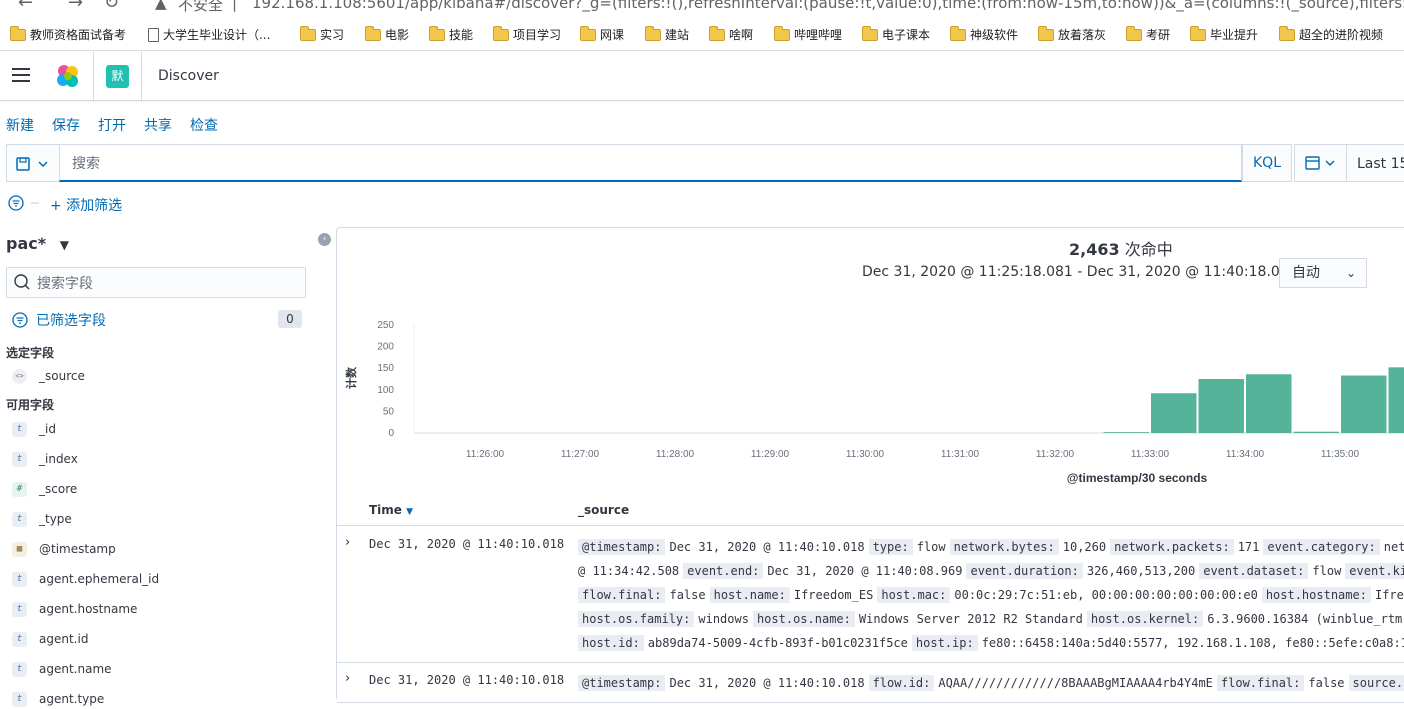 This screenshot has width=1404, height=709. What do you see at coordinates (26, 243) in the screenshot?
I see `index-pattern-label: pac*` at bounding box center [26, 243].